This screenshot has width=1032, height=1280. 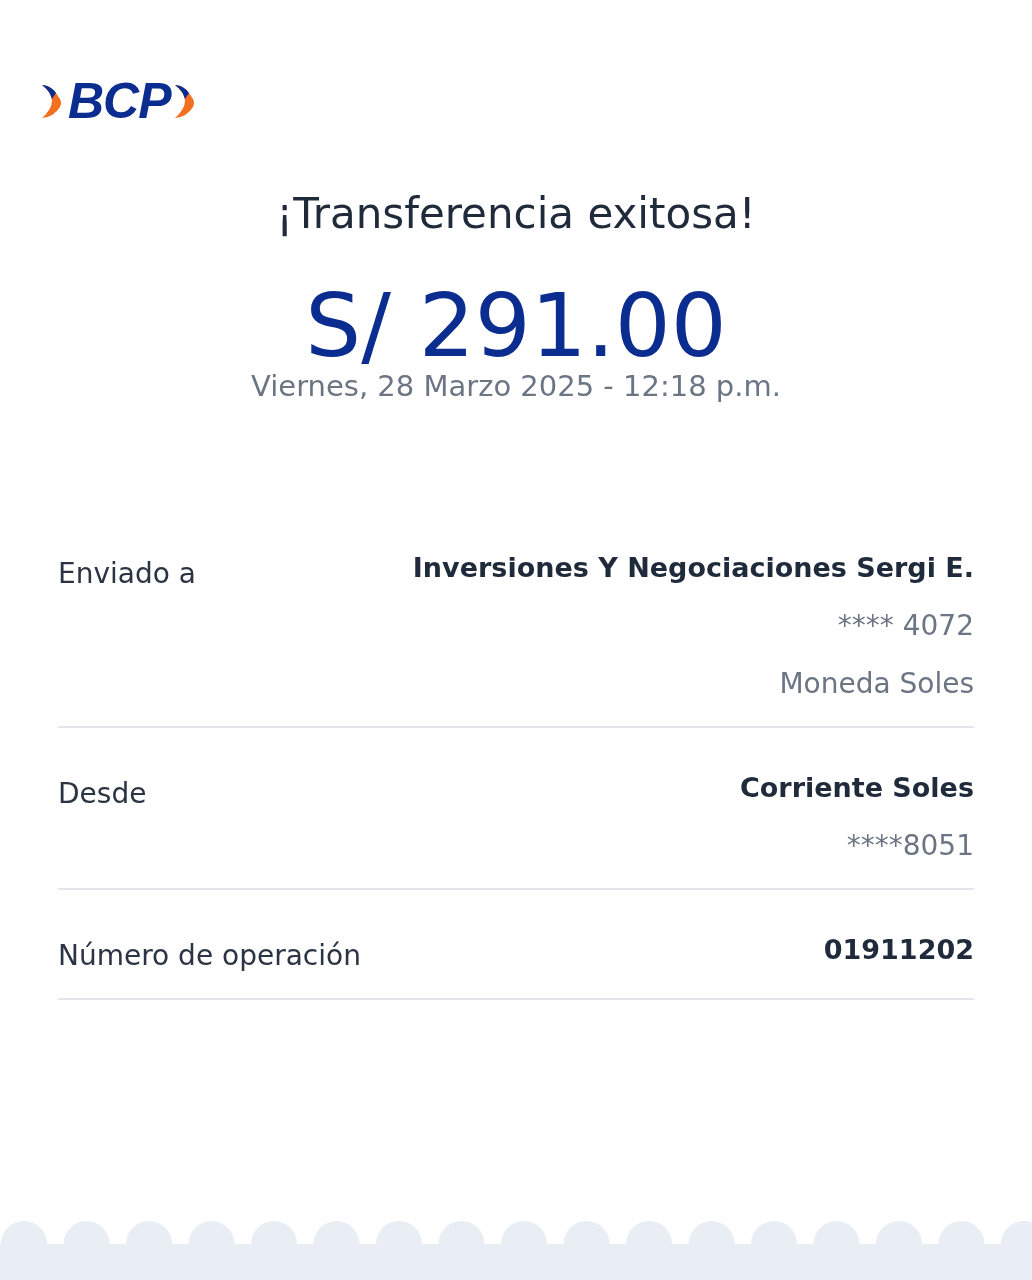 What do you see at coordinates (876, 684) in the screenshot?
I see `detail-value: Moneda Soles` at bounding box center [876, 684].